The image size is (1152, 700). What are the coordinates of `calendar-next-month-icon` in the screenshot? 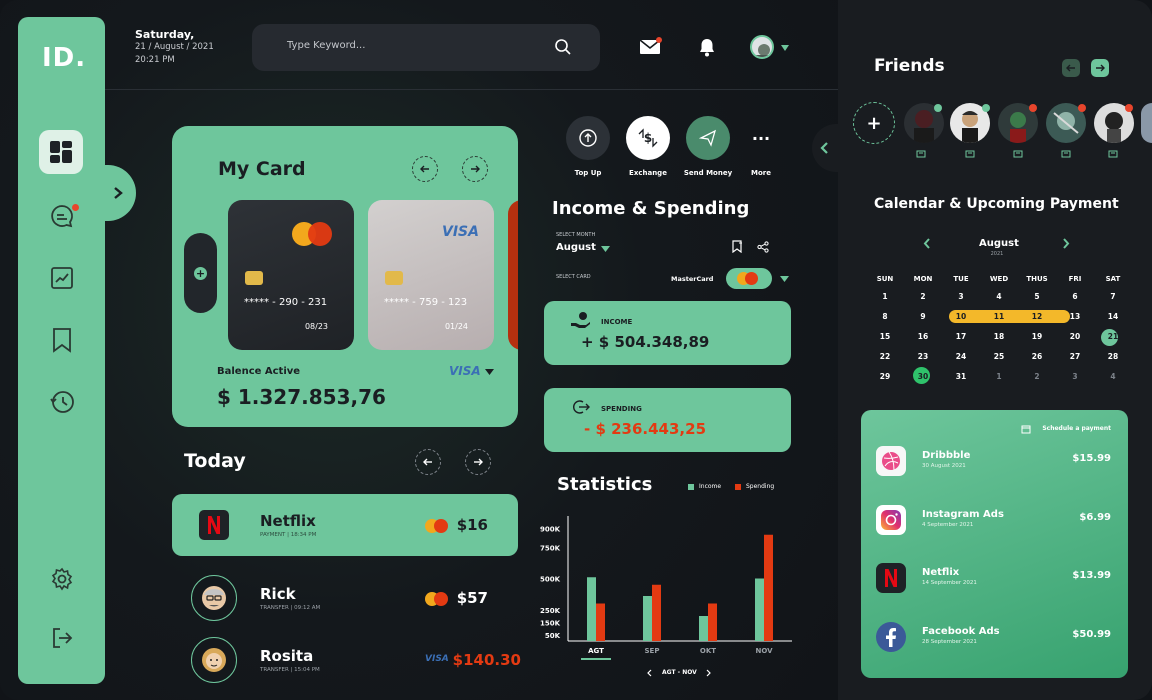 It's located at (1065, 243).